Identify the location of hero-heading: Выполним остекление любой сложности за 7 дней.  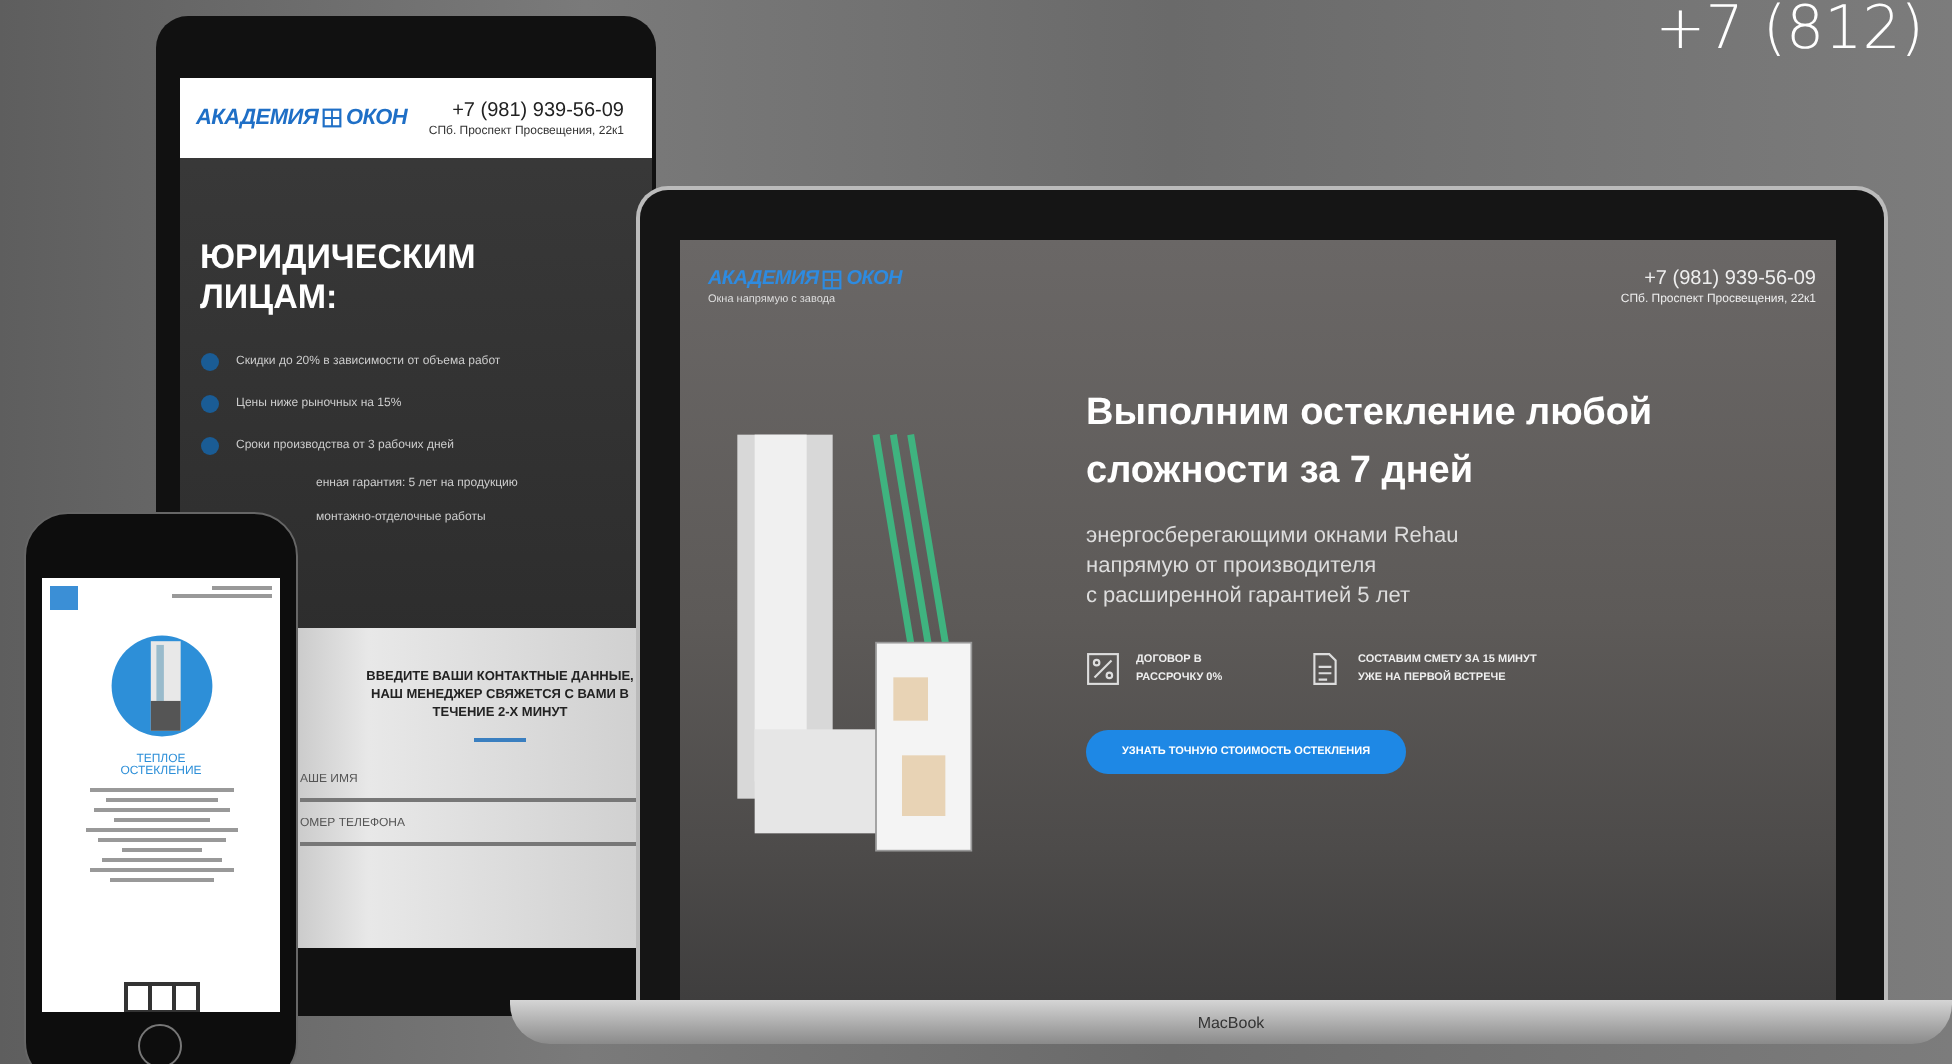
(1370, 442).